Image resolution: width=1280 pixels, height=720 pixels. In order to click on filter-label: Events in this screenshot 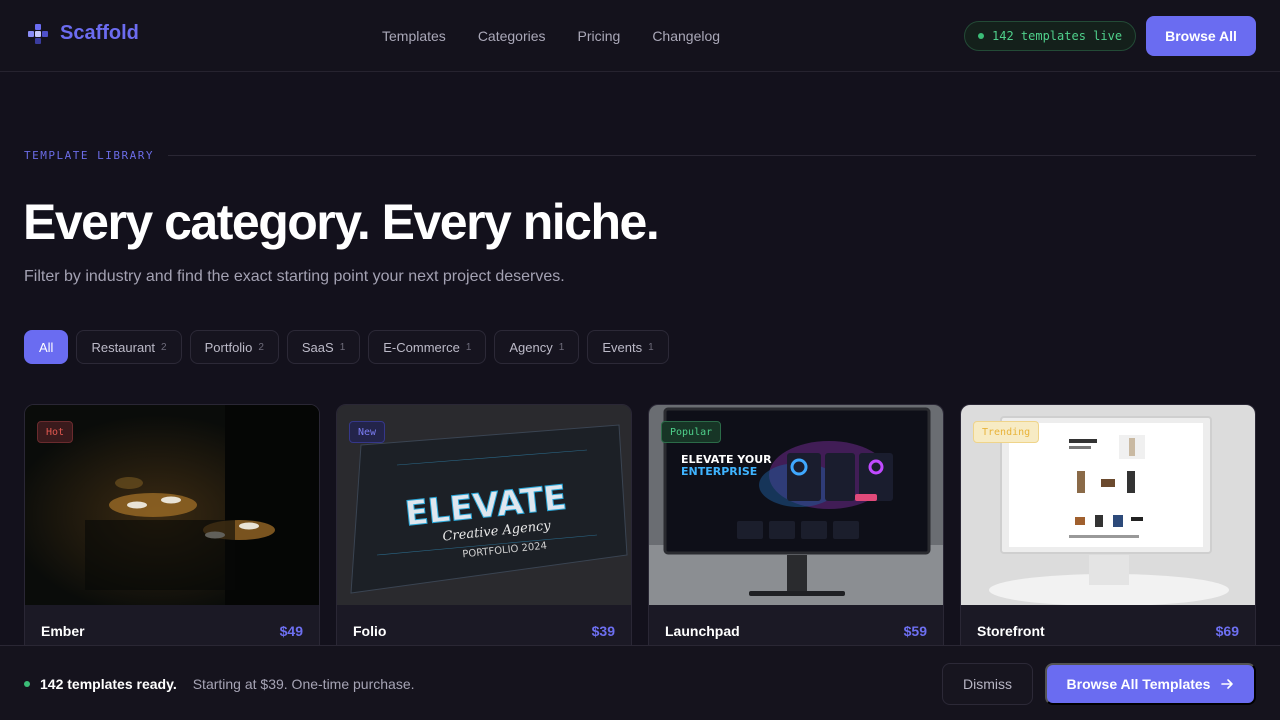, I will do `click(622, 347)`.